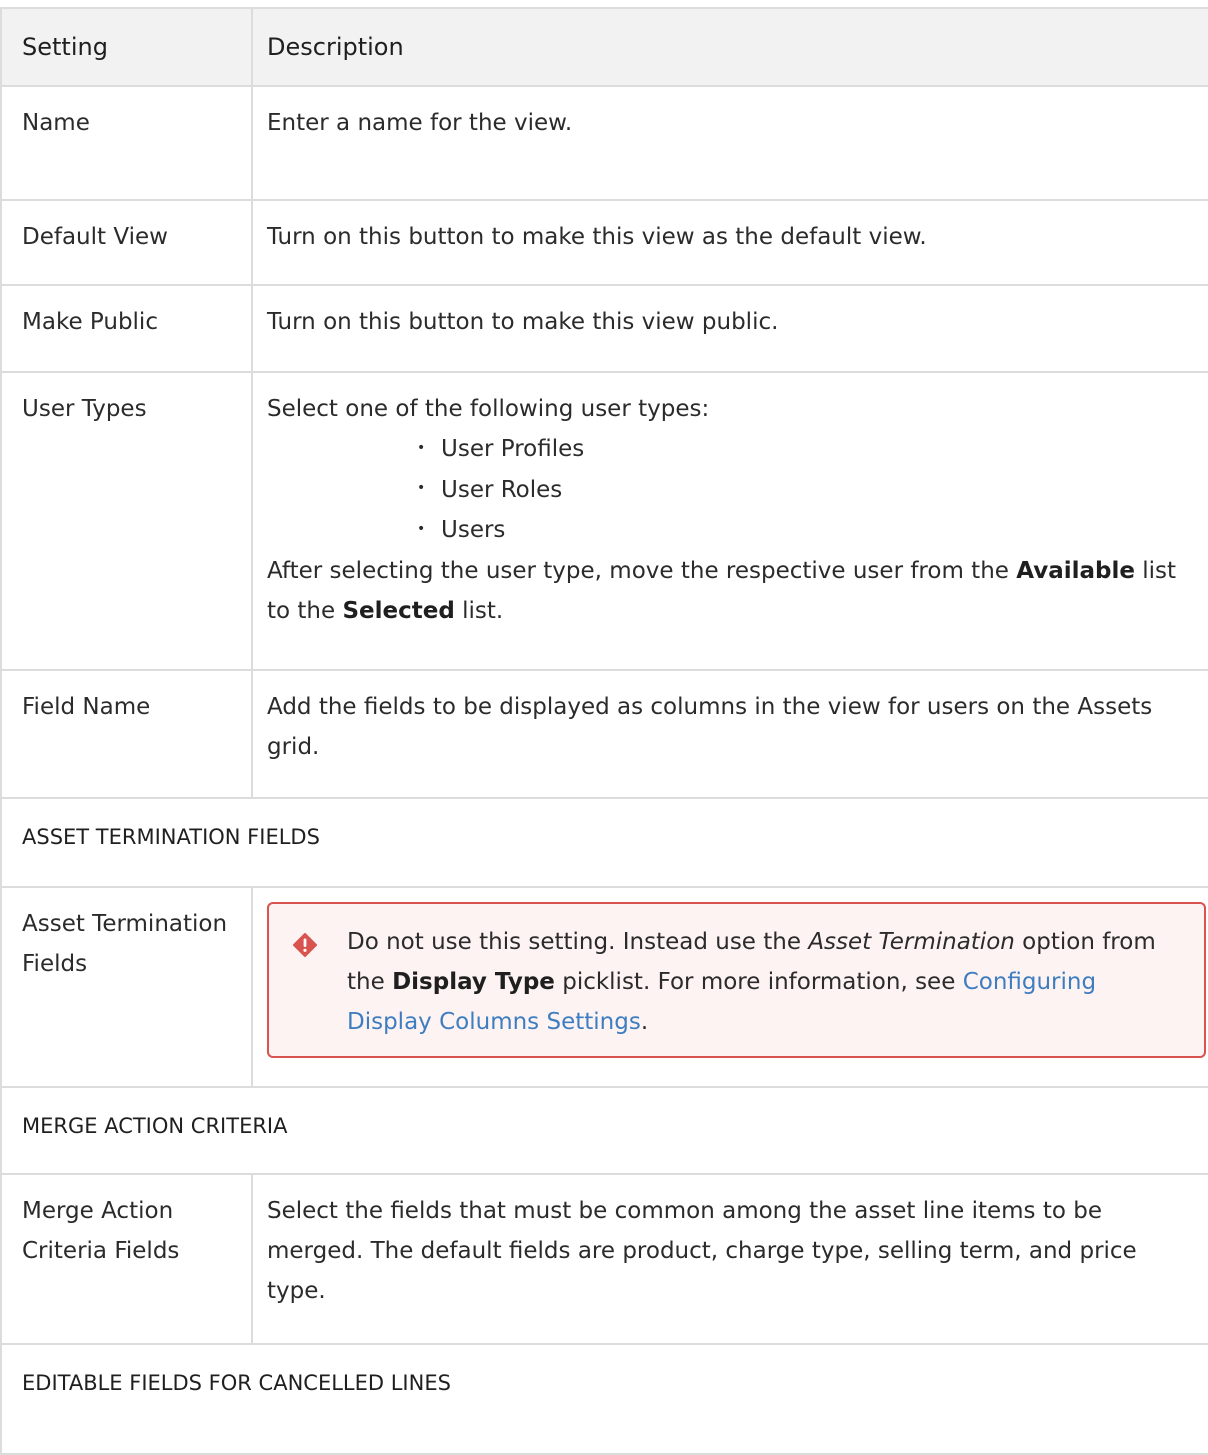 This screenshot has height=1455, width=1208. I want to click on section-merge-action: MERGE ACTION CRITERIA, so click(604, 1130).